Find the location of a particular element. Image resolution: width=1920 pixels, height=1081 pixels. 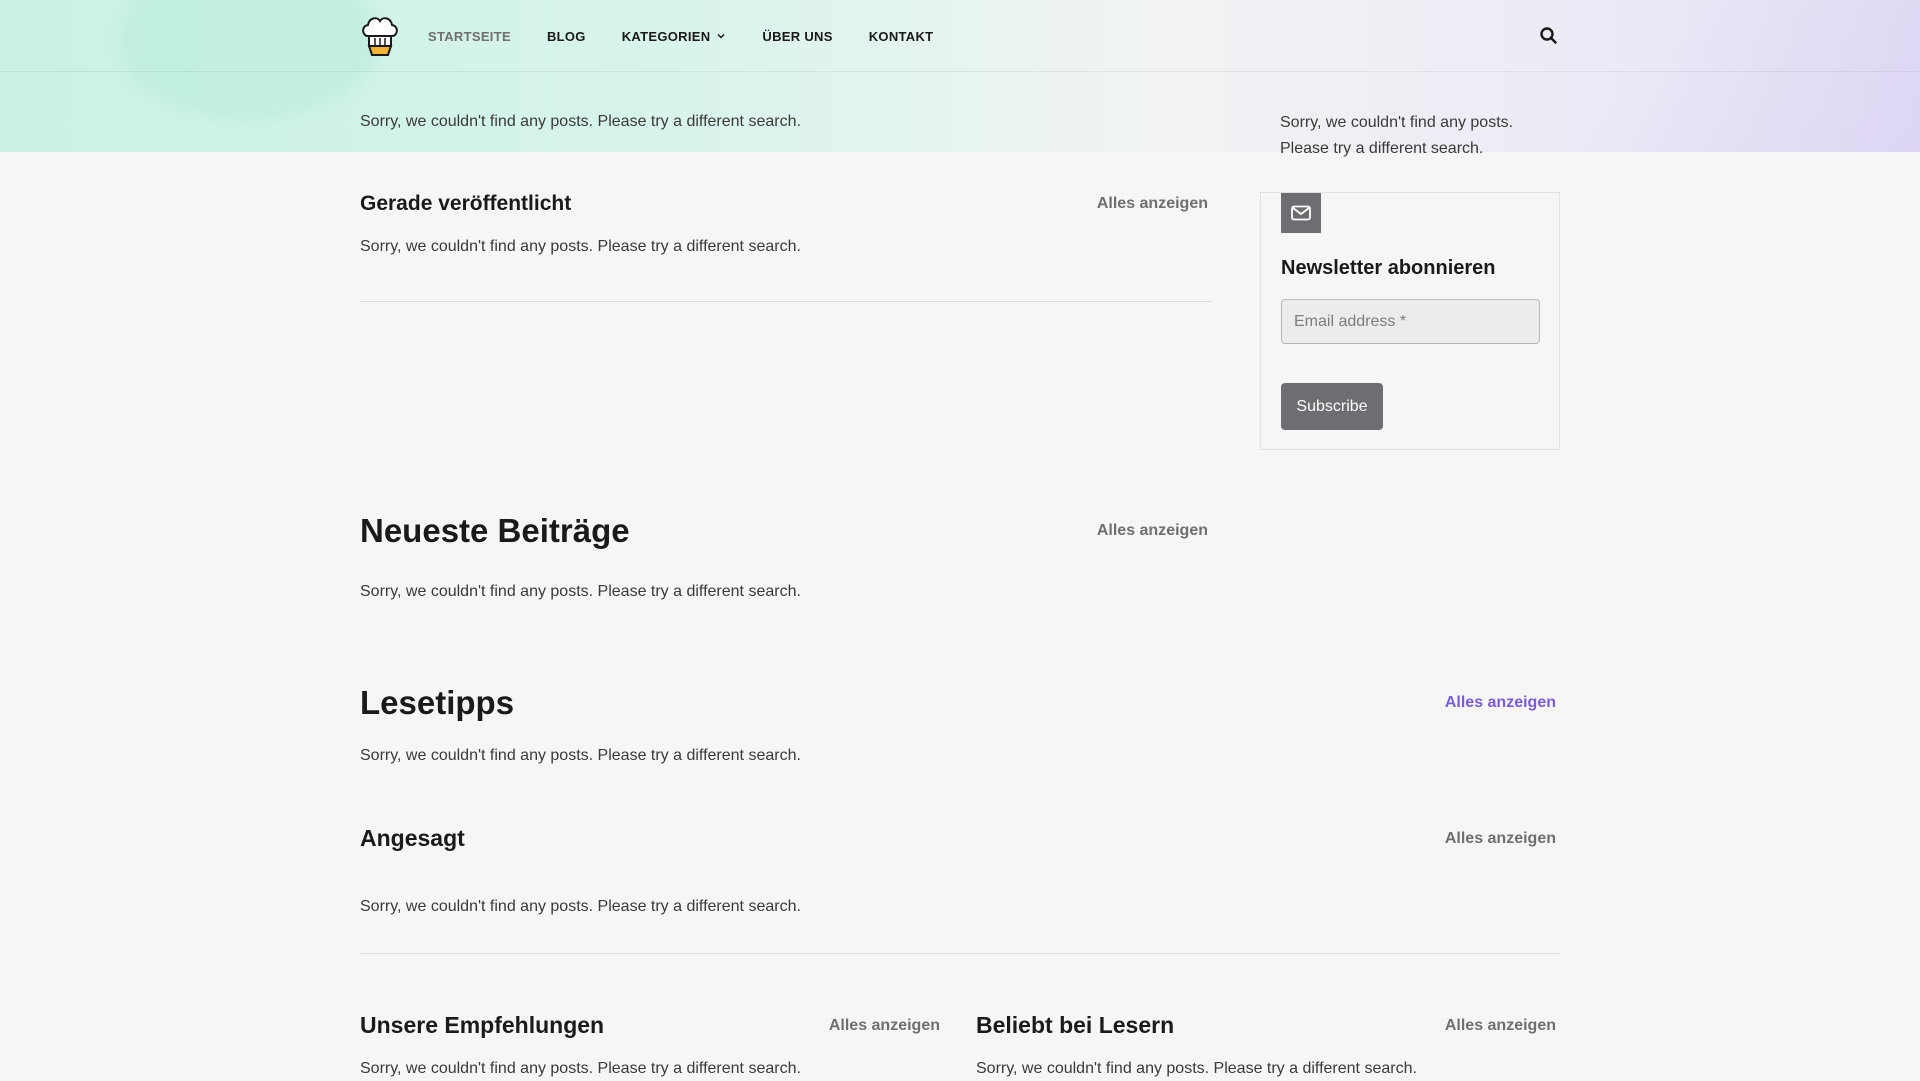

newsletter-widget: Newsletter abonnieren Subscribe is located at coordinates (1410, 321).